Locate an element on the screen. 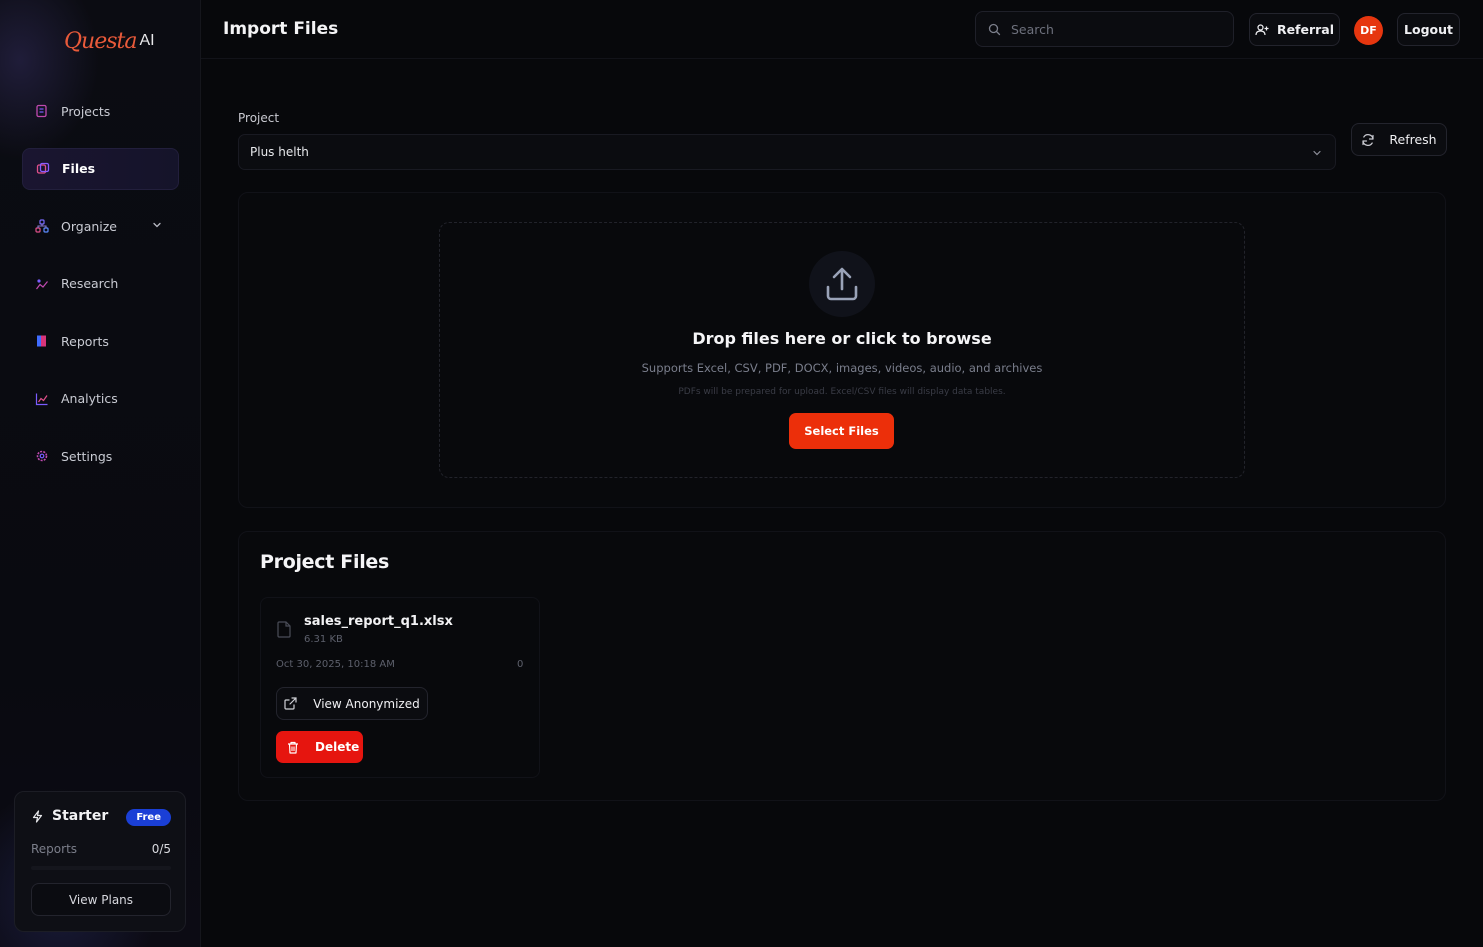 The height and width of the screenshot is (947, 1483). sidebar-item-research: Research is located at coordinates (100, 284).